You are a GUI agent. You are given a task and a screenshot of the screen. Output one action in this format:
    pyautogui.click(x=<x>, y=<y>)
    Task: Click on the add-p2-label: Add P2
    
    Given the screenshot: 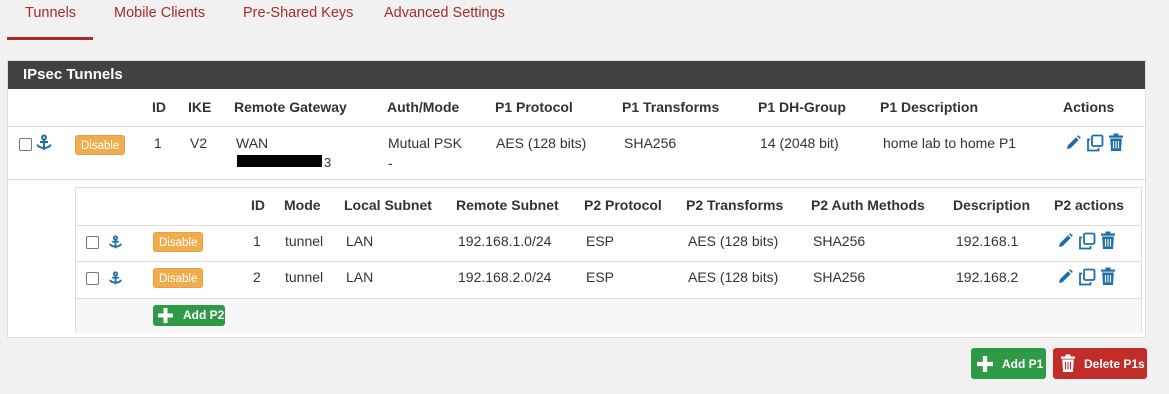 What is the action you would take?
    pyautogui.click(x=204, y=315)
    